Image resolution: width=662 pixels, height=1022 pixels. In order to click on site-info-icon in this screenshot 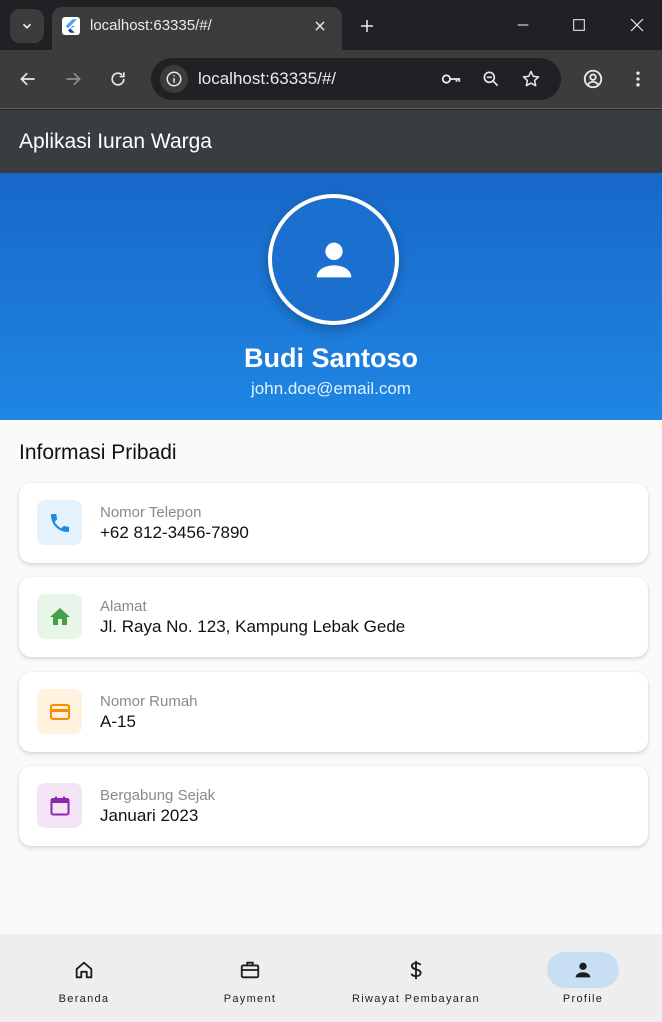, I will do `click(174, 79)`.